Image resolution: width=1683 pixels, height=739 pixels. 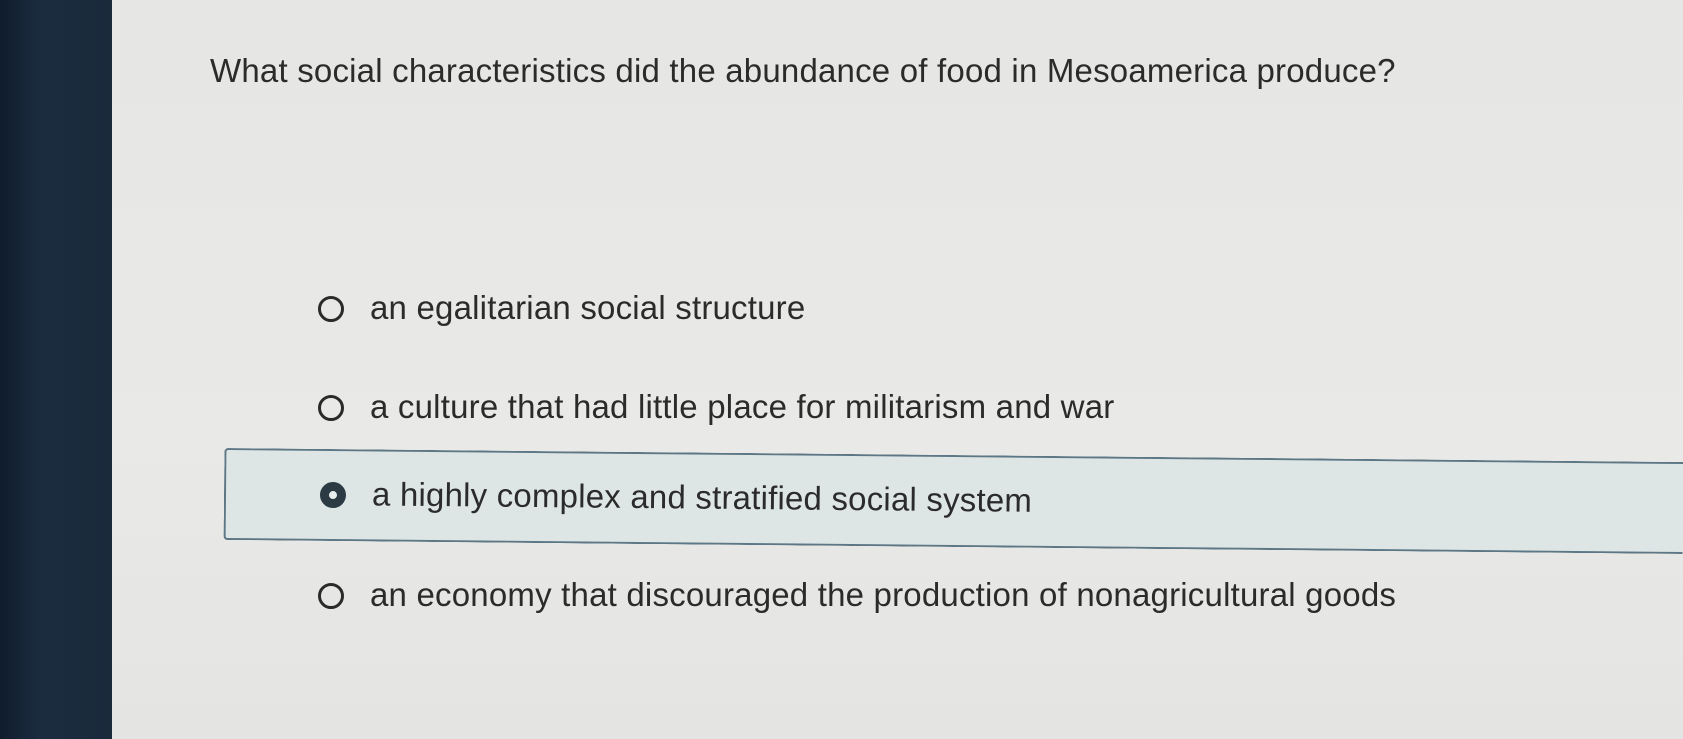 I want to click on answer-choice-label: an egalitarian social structure, so click(x=588, y=307).